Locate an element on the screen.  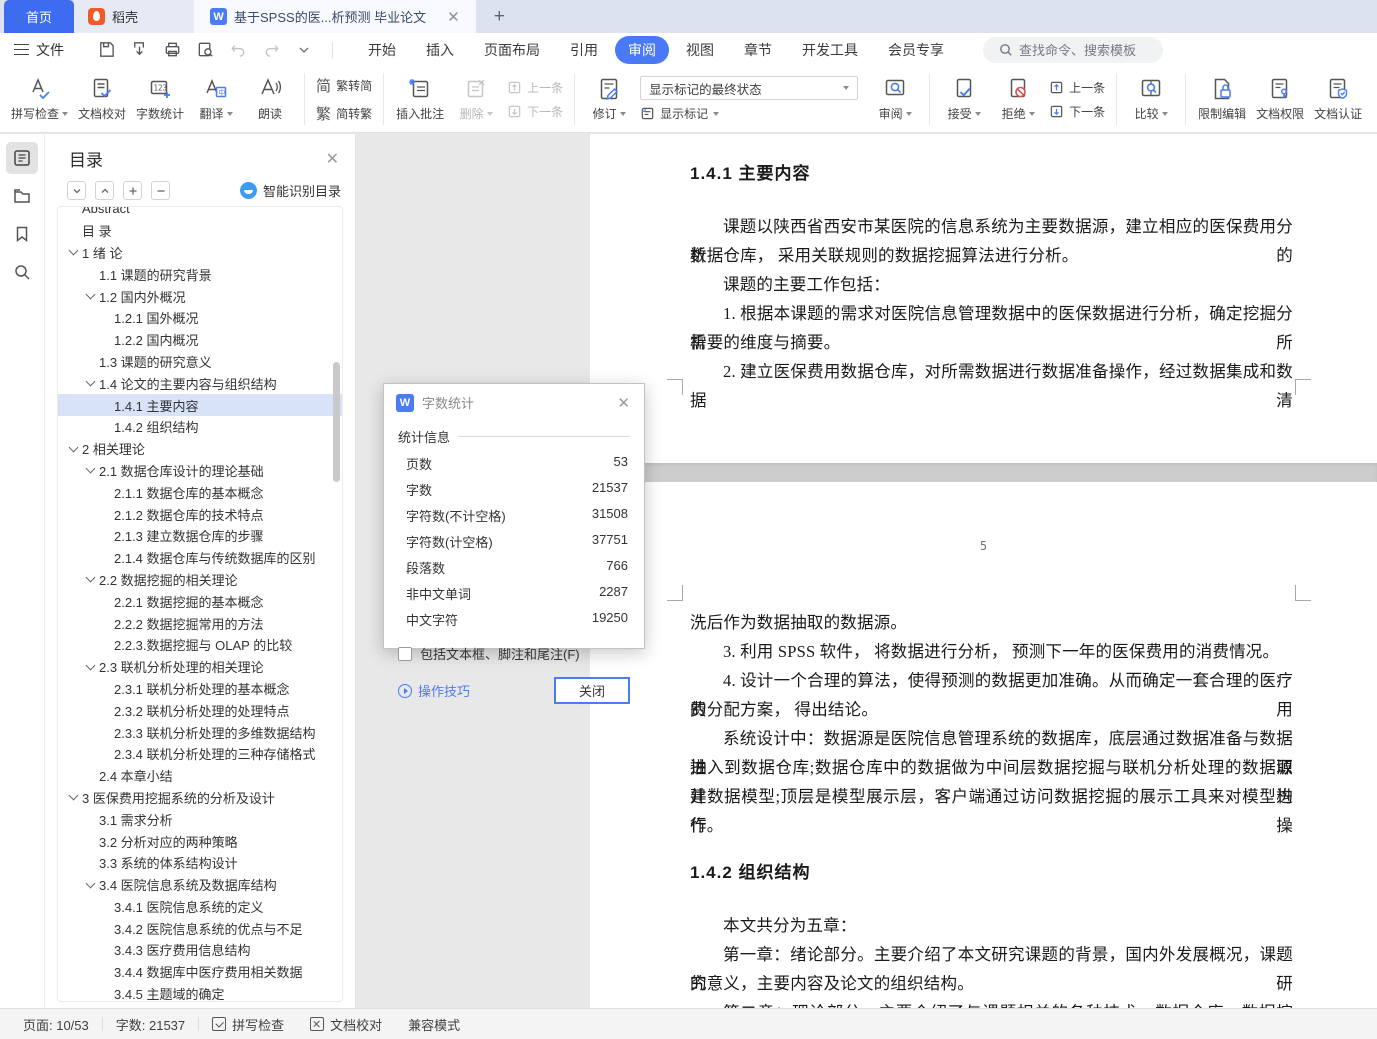
toc-item: 3.3 系统的体系结构设计 is located at coordinates (200, 863).